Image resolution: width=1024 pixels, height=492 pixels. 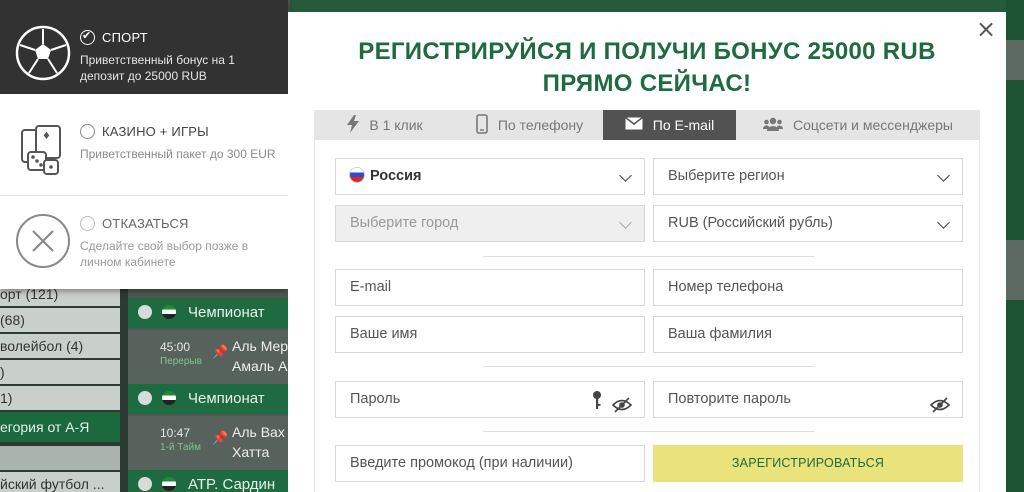 I want to click on password-field: Пароль, so click(x=490, y=399).